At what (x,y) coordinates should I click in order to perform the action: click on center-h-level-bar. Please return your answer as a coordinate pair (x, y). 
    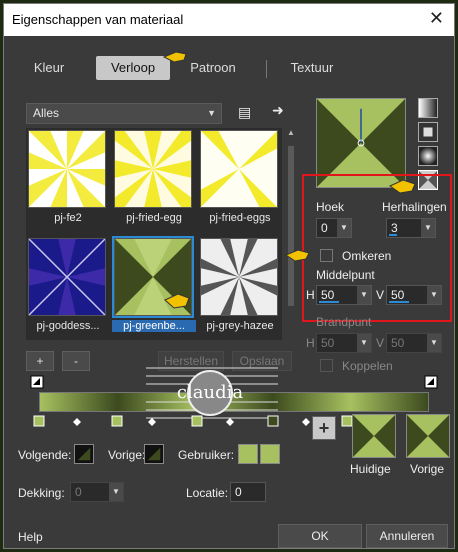
    Looking at the image, I should click on (329, 302).